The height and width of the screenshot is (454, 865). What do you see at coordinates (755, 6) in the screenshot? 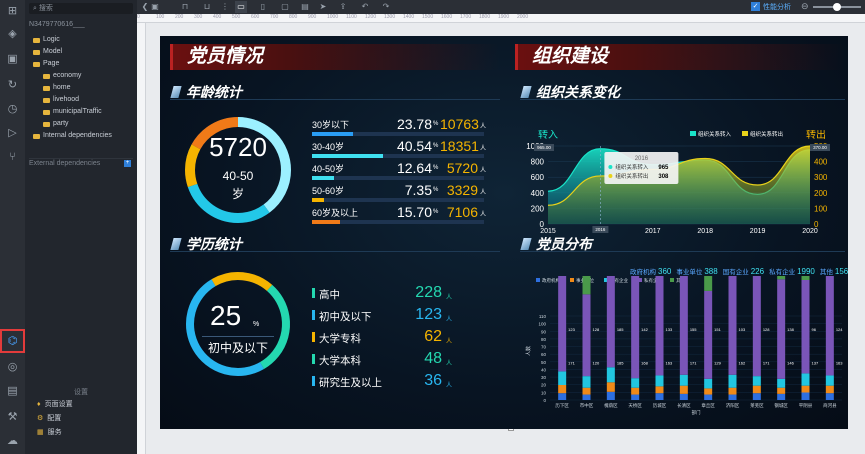
I see `perf-checkbox: ✓` at bounding box center [755, 6].